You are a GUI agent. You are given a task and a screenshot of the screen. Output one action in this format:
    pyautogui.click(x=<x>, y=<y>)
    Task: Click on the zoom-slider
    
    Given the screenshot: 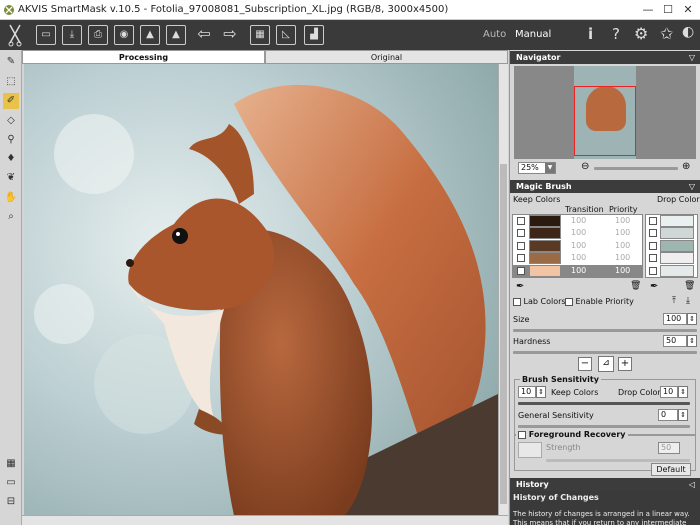 What is the action you would take?
    pyautogui.click(x=636, y=168)
    